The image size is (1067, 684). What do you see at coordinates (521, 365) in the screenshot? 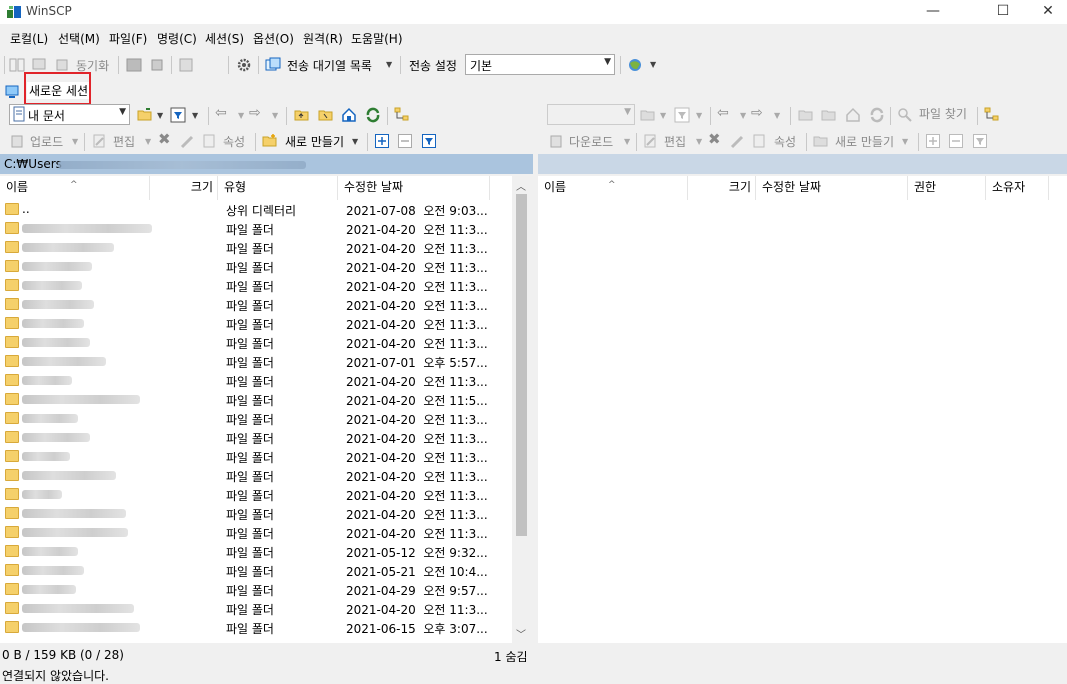
I see `scrollbar-thumb` at bounding box center [521, 365].